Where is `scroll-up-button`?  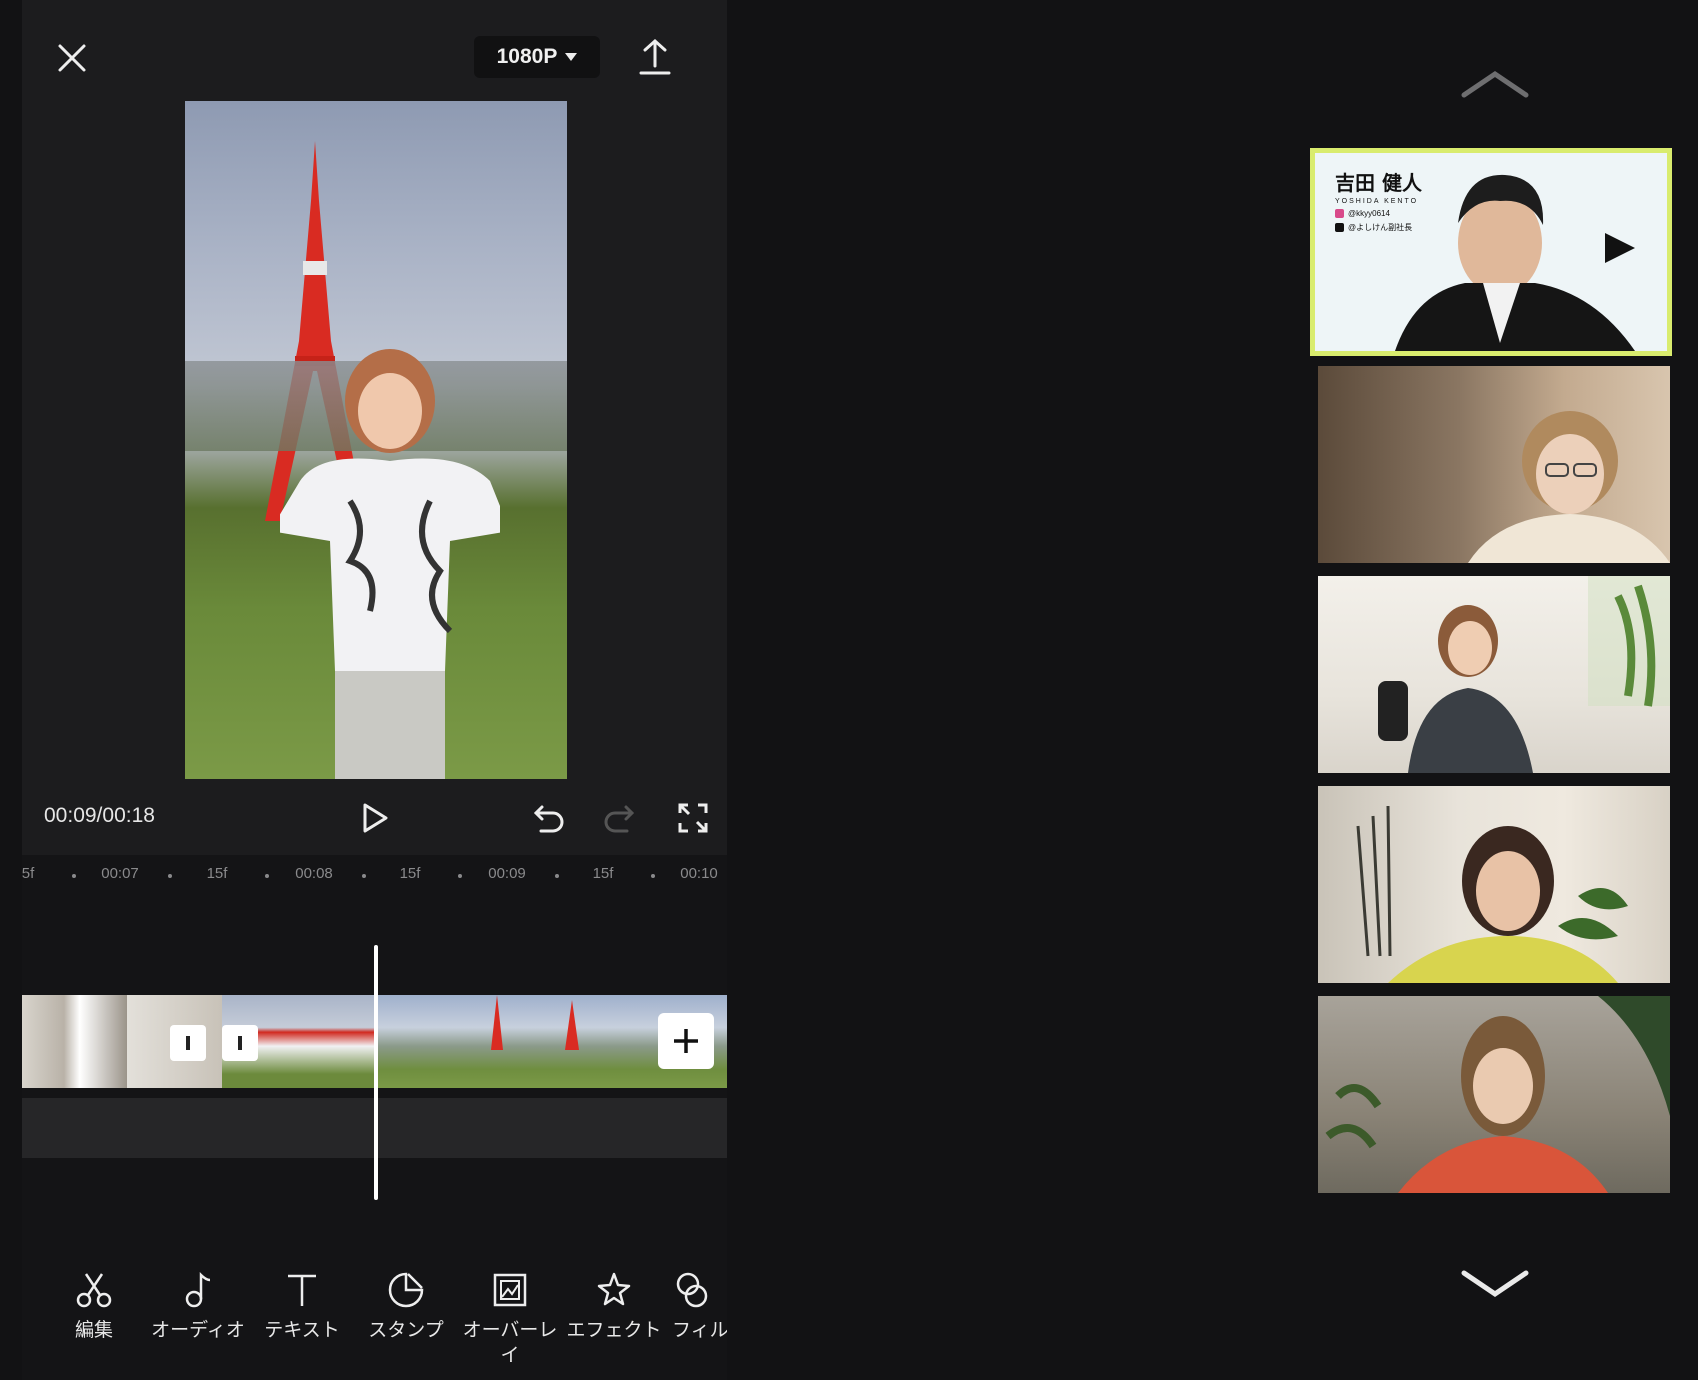
scroll-up-button is located at coordinates (1495, 84).